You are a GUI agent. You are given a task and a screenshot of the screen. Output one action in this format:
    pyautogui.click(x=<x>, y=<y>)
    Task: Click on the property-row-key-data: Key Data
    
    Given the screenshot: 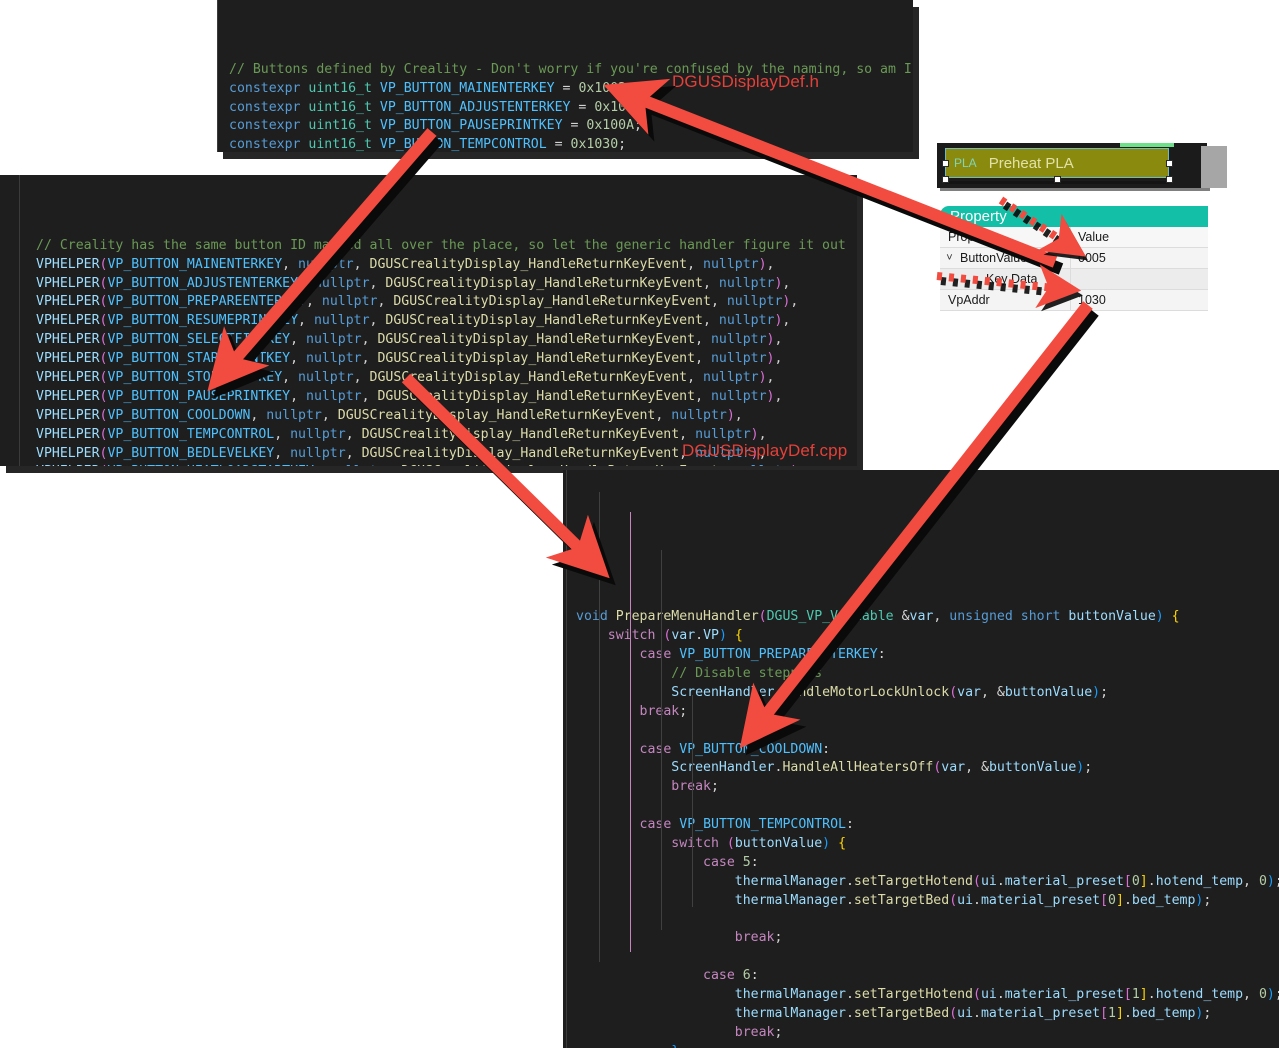 What is the action you would take?
    pyautogui.click(x=1074, y=279)
    